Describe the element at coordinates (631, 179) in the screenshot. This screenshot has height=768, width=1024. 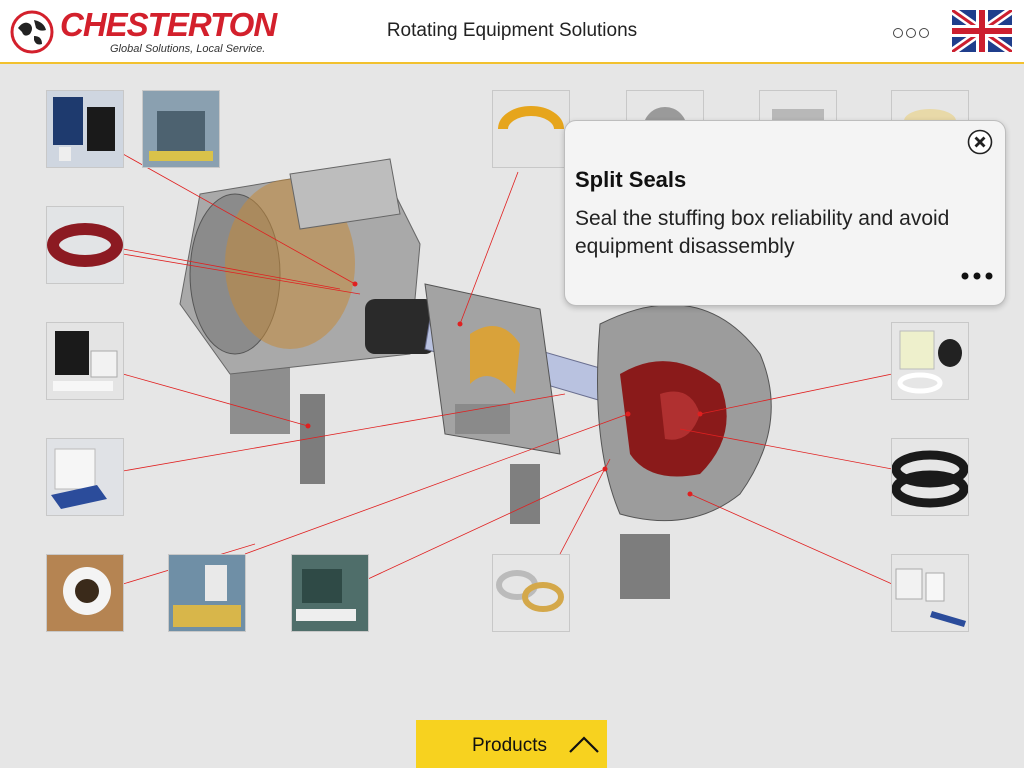
I see `popup-title: Split Seals` at that location.